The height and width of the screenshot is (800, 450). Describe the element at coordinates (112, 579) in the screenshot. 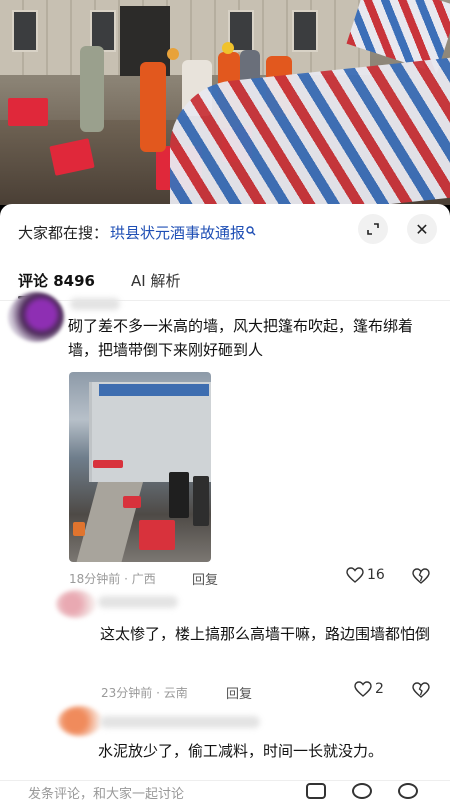

I see `comment-meta: 18分钟前 · 广西` at that location.